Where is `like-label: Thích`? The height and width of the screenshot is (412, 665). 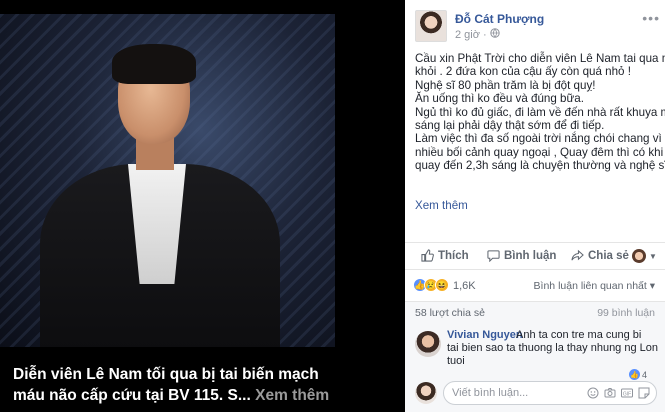 like-label: Thích is located at coordinates (453, 255).